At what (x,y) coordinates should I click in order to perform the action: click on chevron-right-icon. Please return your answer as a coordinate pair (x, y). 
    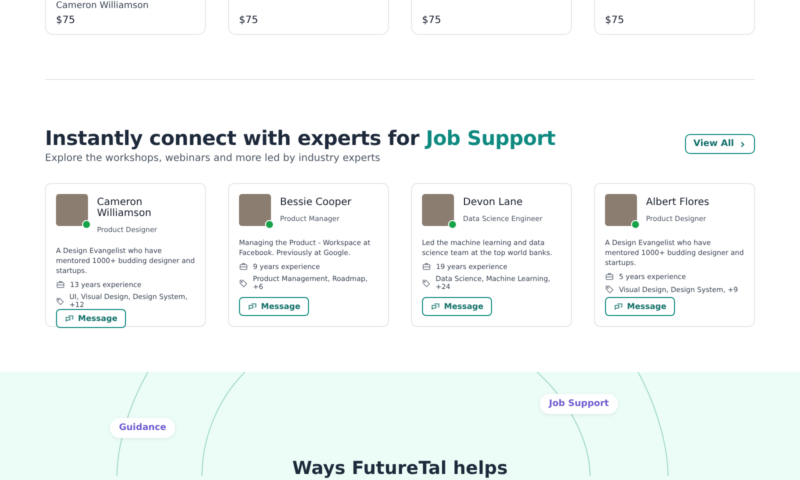
    Looking at the image, I should click on (742, 144).